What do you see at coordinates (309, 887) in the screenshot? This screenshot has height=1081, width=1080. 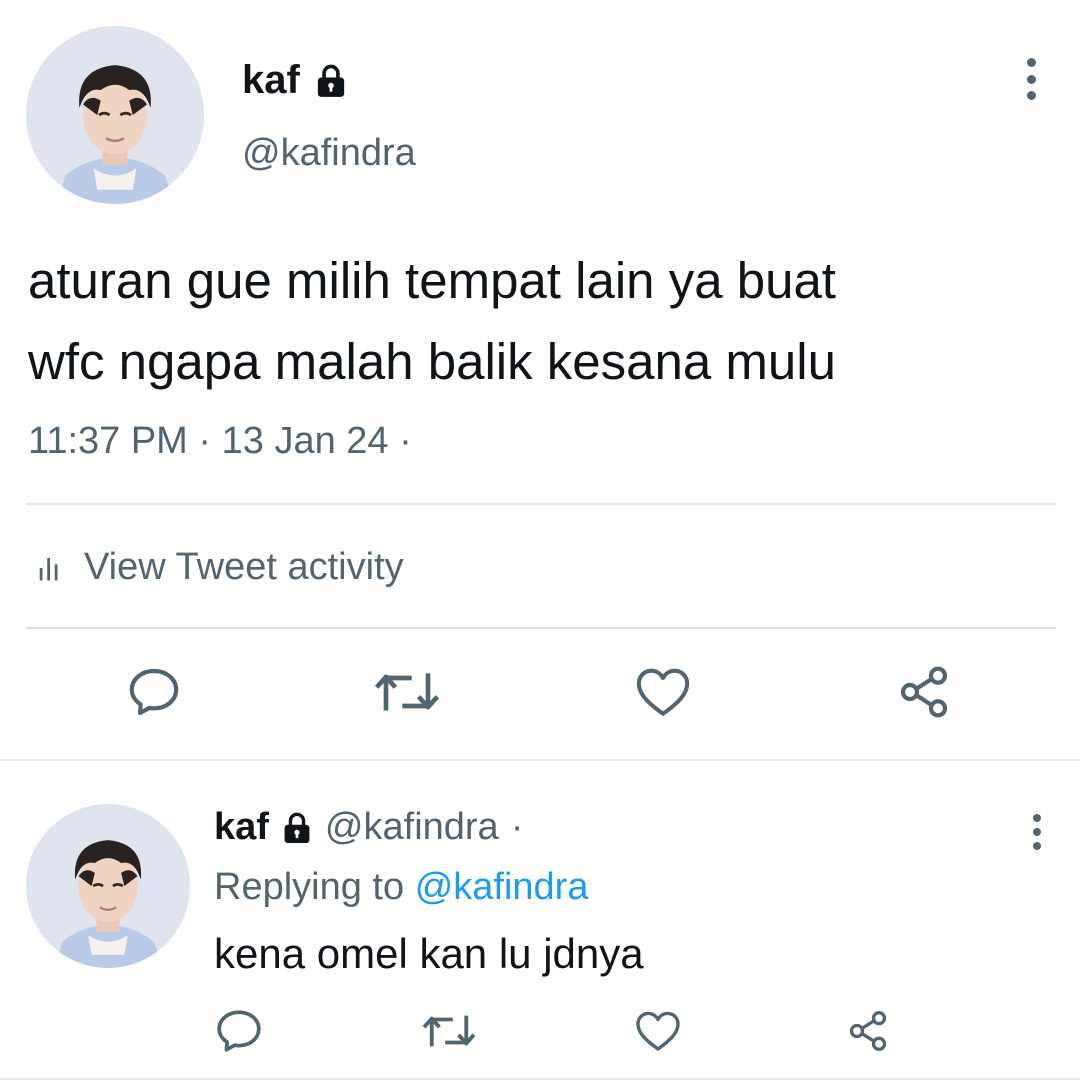 I see `replying-to-label: Replying to` at bounding box center [309, 887].